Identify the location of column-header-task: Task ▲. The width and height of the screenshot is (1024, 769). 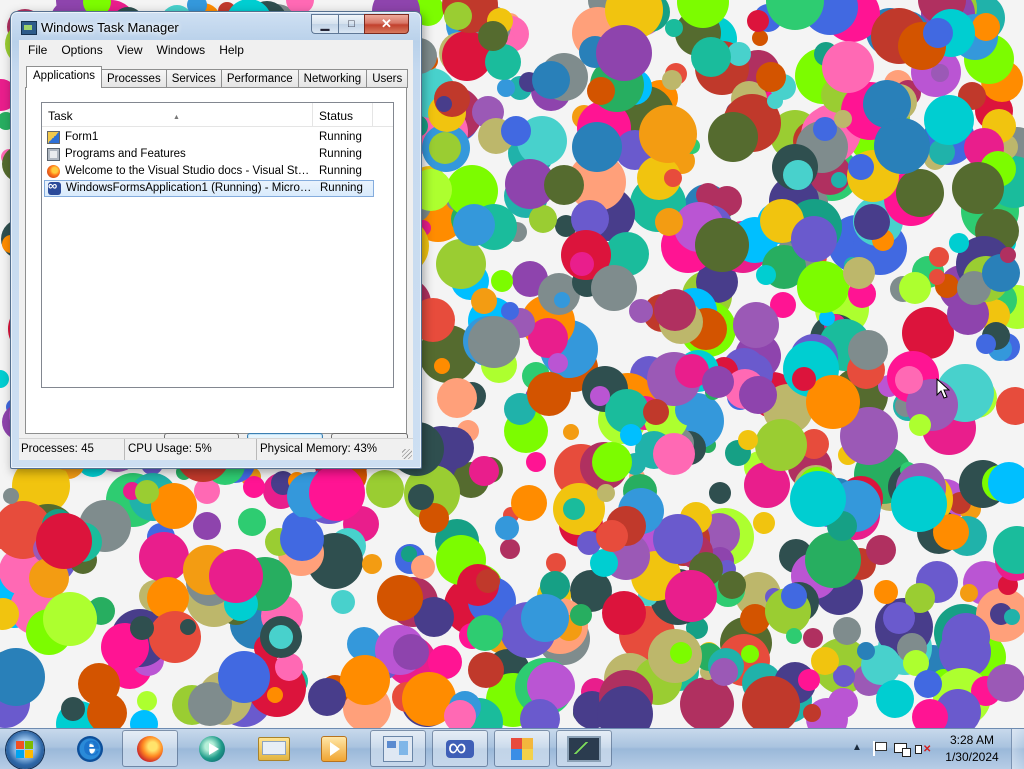
(177, 114).